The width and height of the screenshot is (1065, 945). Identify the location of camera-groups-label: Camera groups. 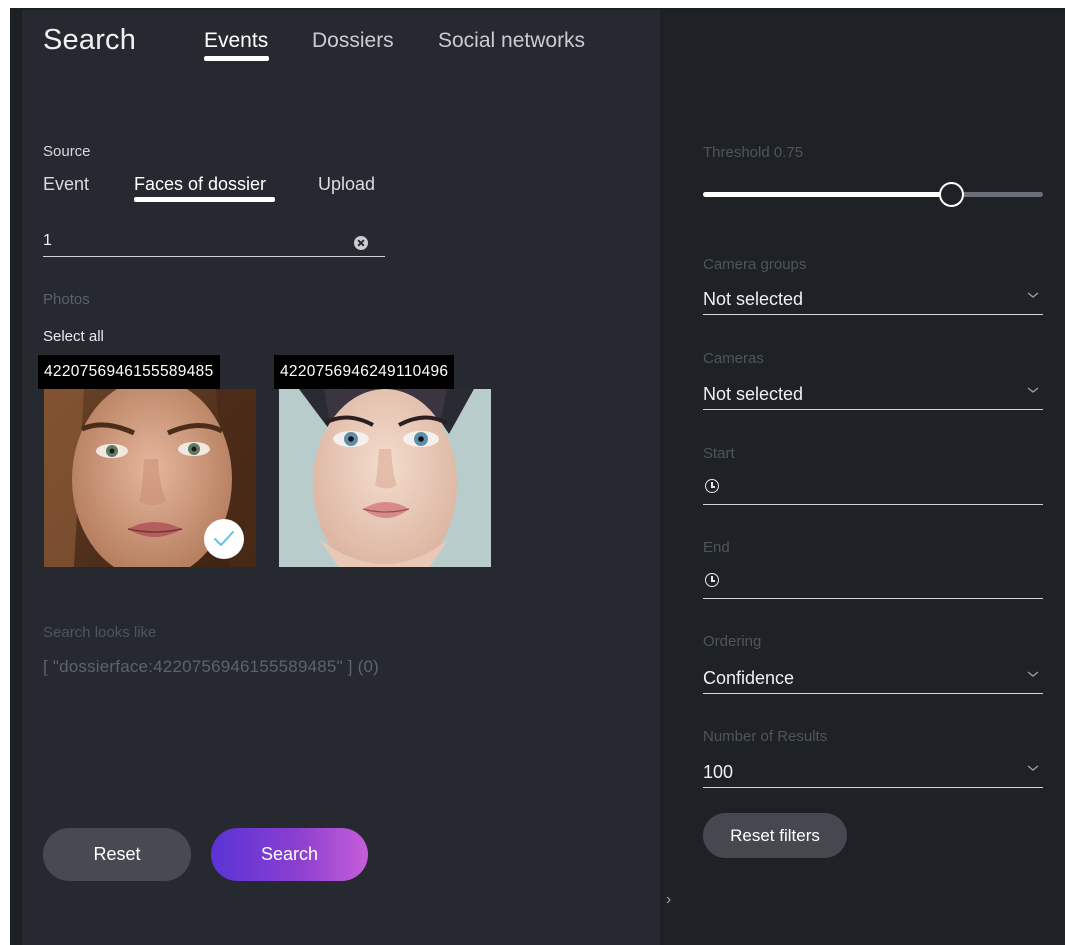
(755, 264).